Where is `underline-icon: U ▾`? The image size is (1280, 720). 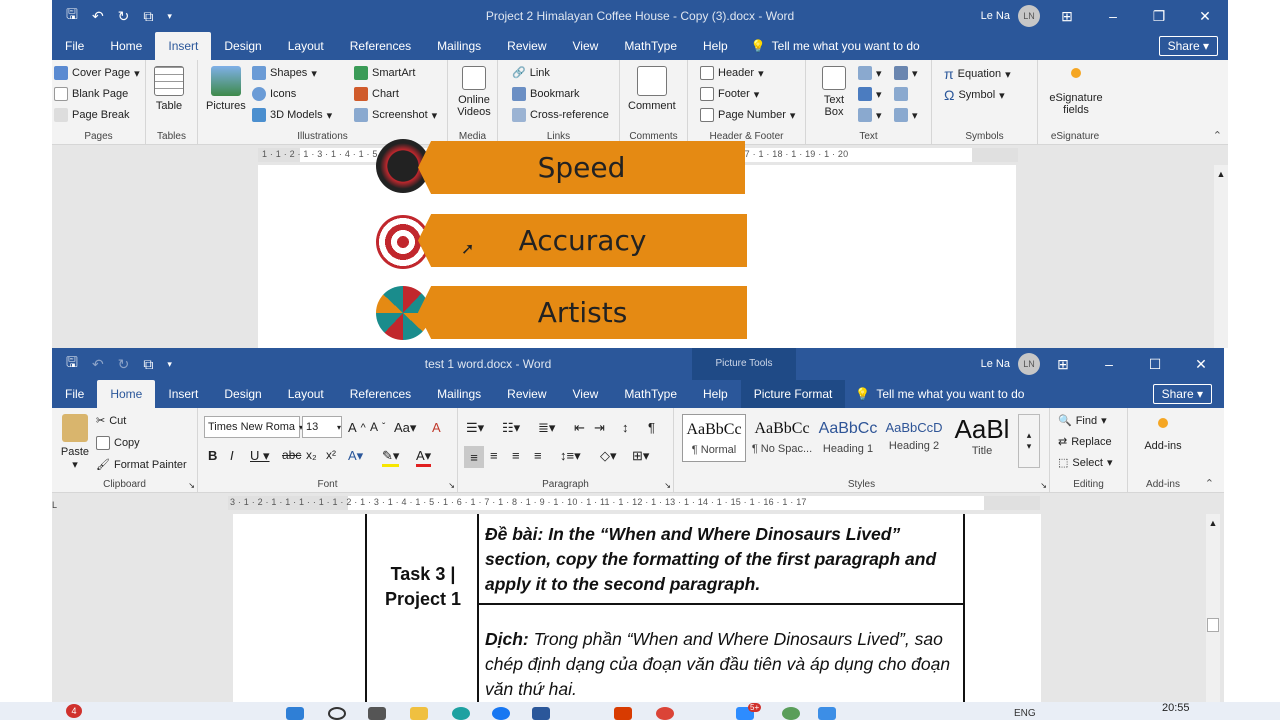
underline-icon: U ▾ is located at coordinates (260, 456).